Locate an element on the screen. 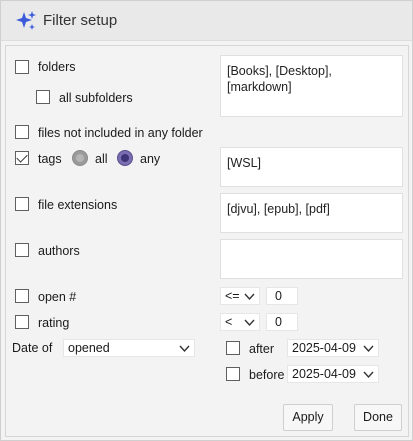  extensions-value-field: [djvu], [epub], [pdf] is located at coordinates (311, 213).